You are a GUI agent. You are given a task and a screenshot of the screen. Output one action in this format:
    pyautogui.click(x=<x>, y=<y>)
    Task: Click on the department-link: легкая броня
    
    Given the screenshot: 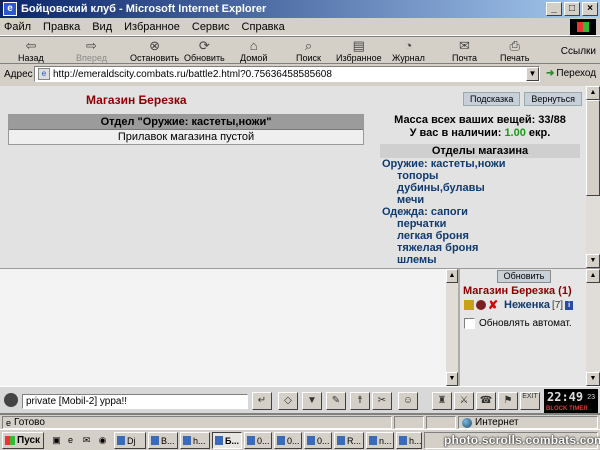 What is the action you would take?
    pyautogui.click(x=444, y=236)
    